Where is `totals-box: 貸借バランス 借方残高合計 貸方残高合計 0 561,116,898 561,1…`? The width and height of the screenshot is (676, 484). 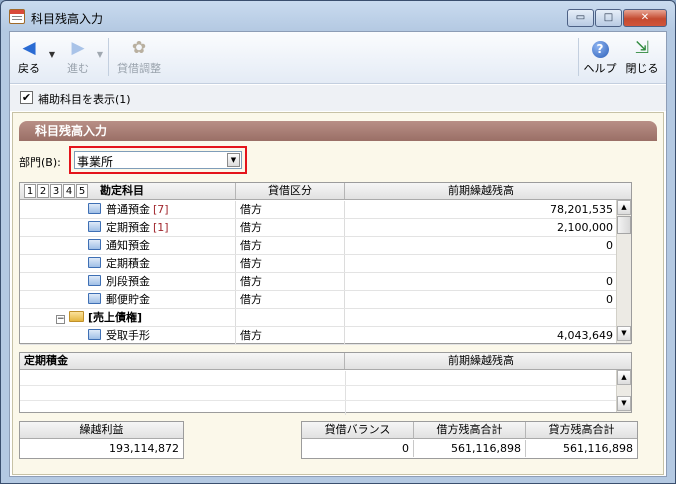
totals-box: 貸借バランス 借方残高合計 貸方残高合計 0 561,116,898 561,1… is located at coordinates (469, 440).